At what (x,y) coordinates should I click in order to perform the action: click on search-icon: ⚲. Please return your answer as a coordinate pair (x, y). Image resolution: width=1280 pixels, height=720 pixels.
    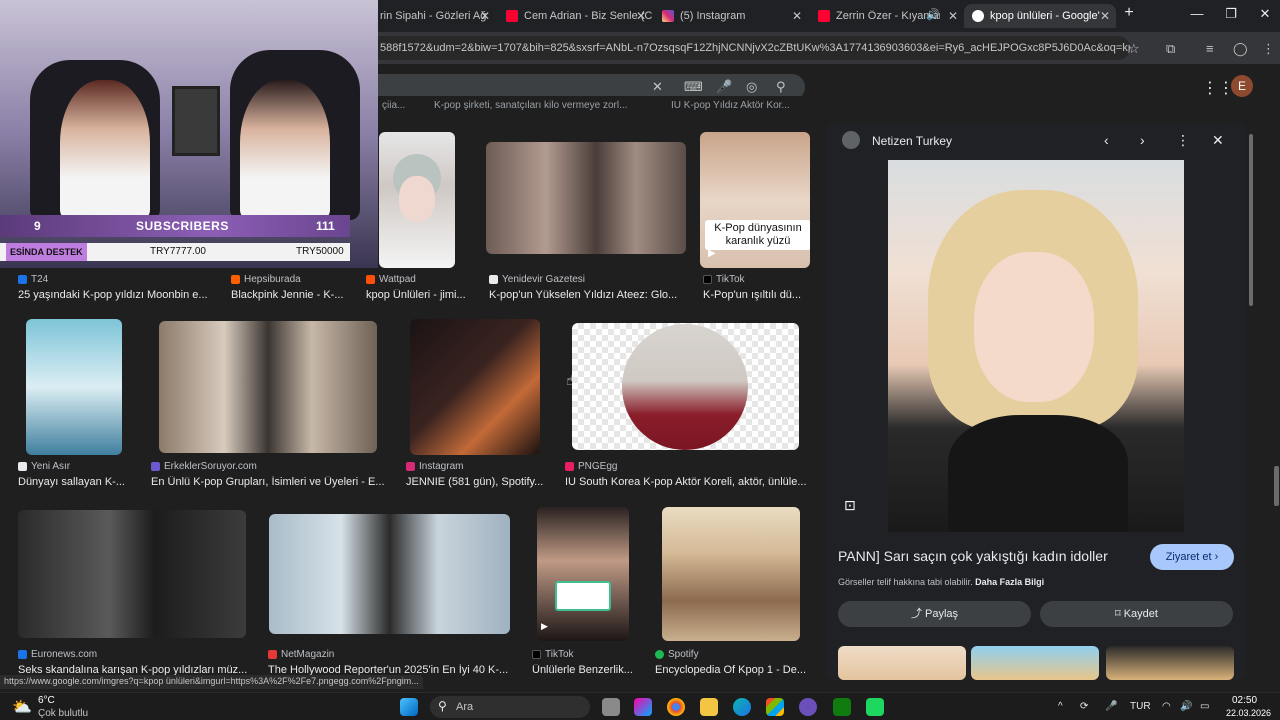
    Looking at the image, I should click on (781, 87).